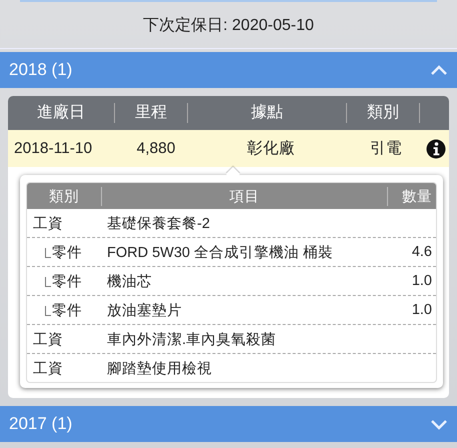  I want to click on year-section-header: 2018 (1), so click(228, 70).